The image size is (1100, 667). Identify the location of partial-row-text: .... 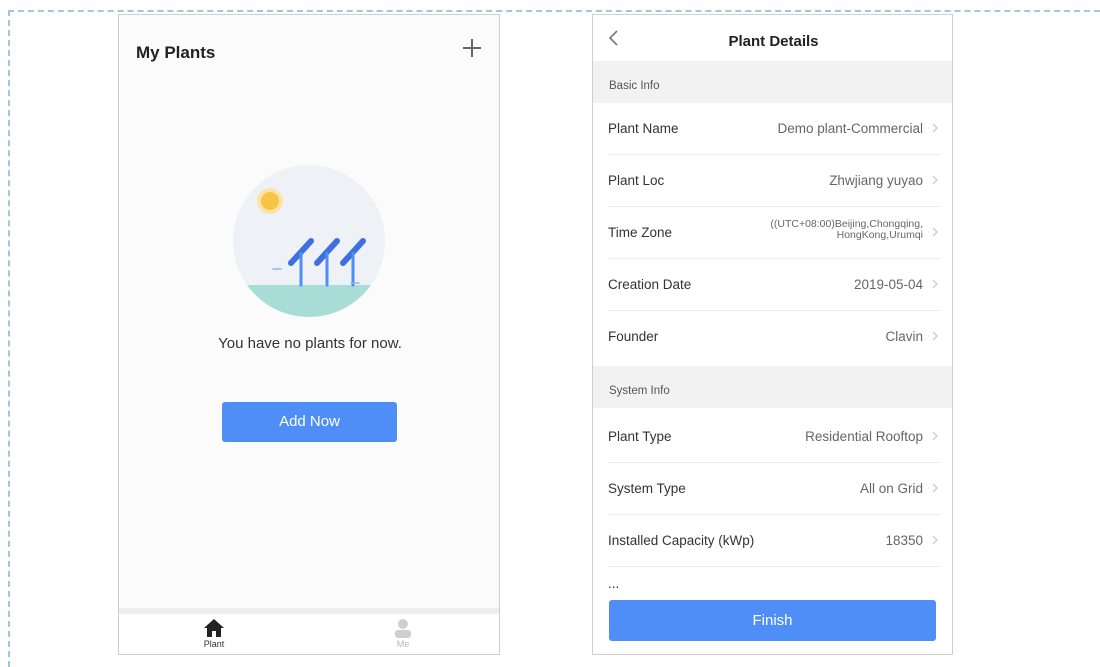
(614, 586).